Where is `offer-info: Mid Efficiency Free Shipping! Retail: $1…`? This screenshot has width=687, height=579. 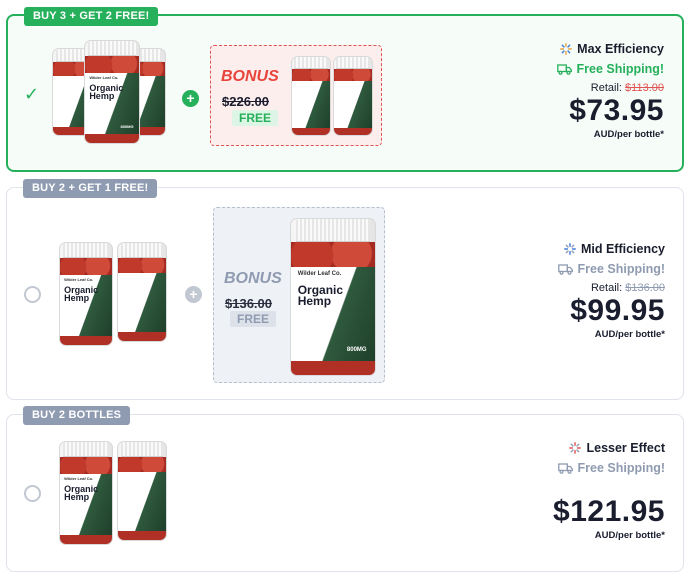
offer-info: Mid Efficiency Free Shipping! Retail: $1… is located at coordinates (611, 291).